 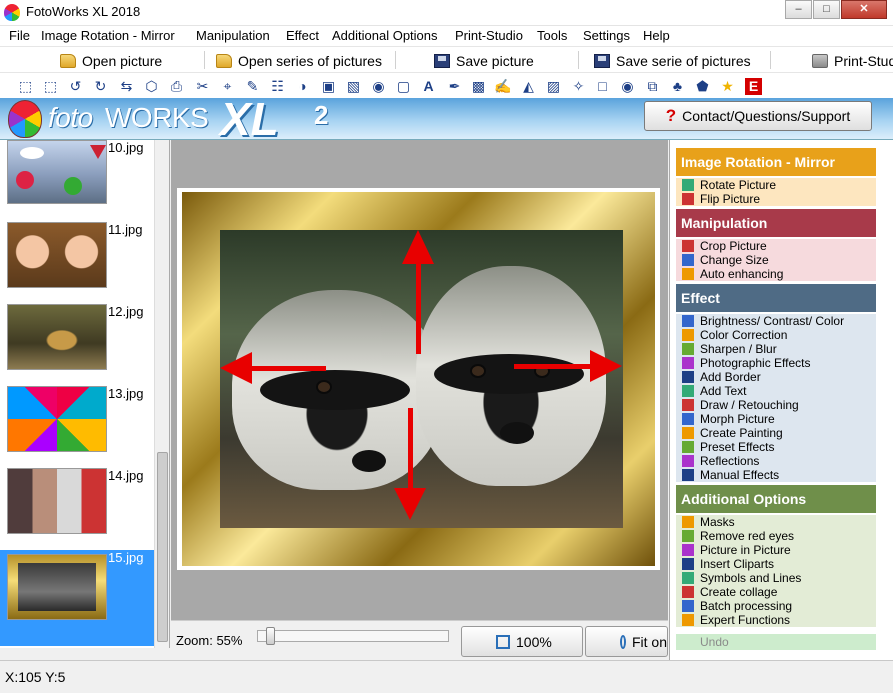 I want to click on landscape-icon: ◭, so click(x=528, y=86).